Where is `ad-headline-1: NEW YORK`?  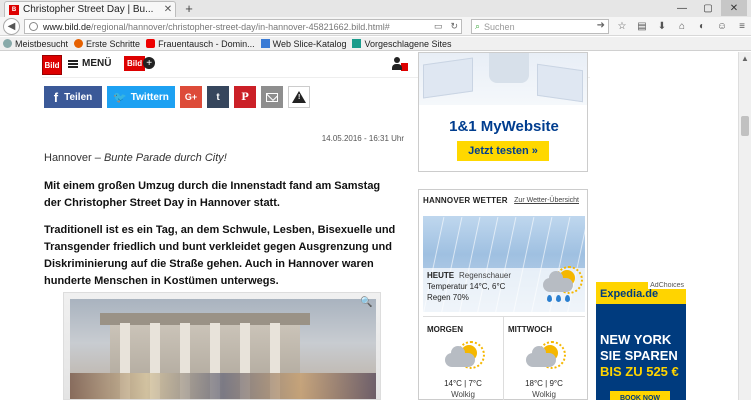
ad-headline-1: NEW YORK is located at coordinates (636, 339).